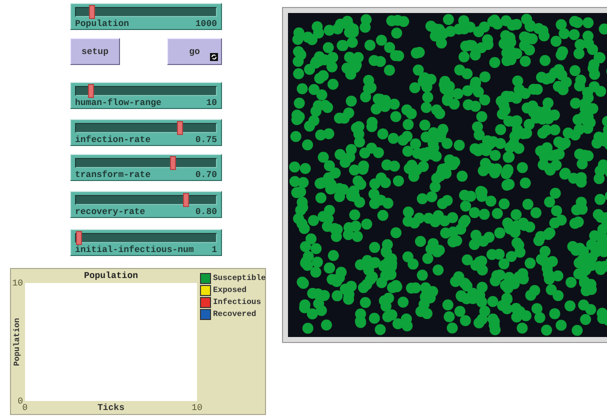 The width and height of the screenshot is (607, 420). Describe the element at coordinates (17, 342) in the screenshot. I see `y-axis-label: Population` at that location.